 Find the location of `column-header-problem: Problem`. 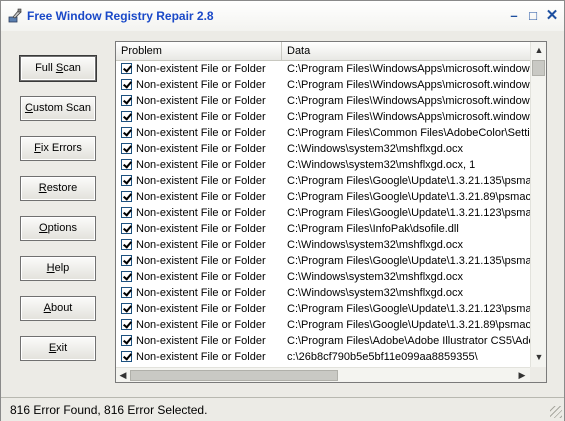

column-header-problem: Problem is located at coordinates (199, 51).